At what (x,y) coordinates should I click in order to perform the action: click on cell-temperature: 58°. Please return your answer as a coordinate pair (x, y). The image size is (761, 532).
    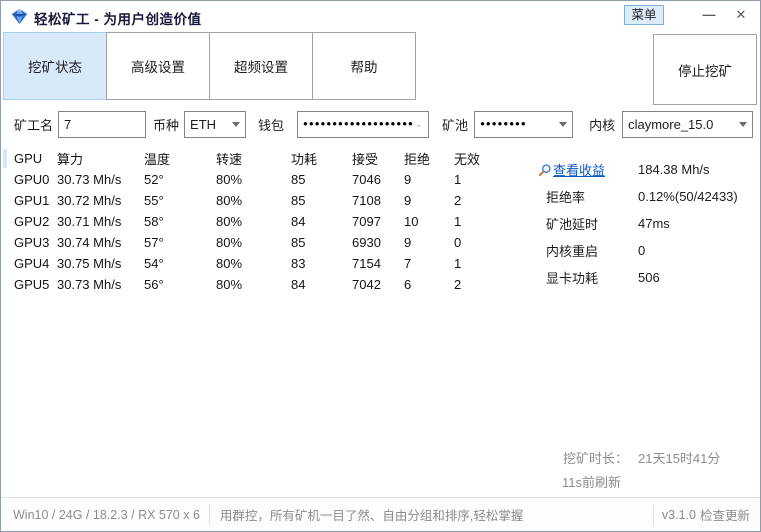
    Looking at the image, I should click on (154, 221).